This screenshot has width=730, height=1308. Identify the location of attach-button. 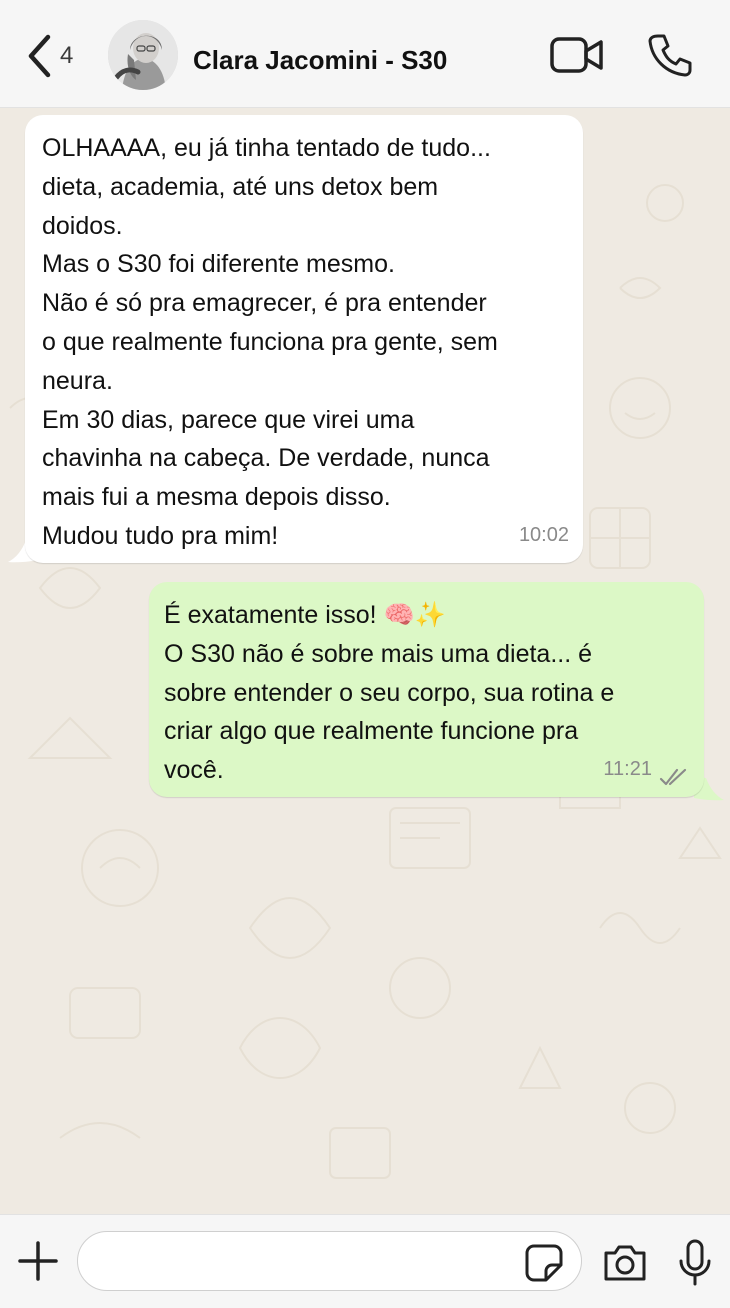
(38, 1261).